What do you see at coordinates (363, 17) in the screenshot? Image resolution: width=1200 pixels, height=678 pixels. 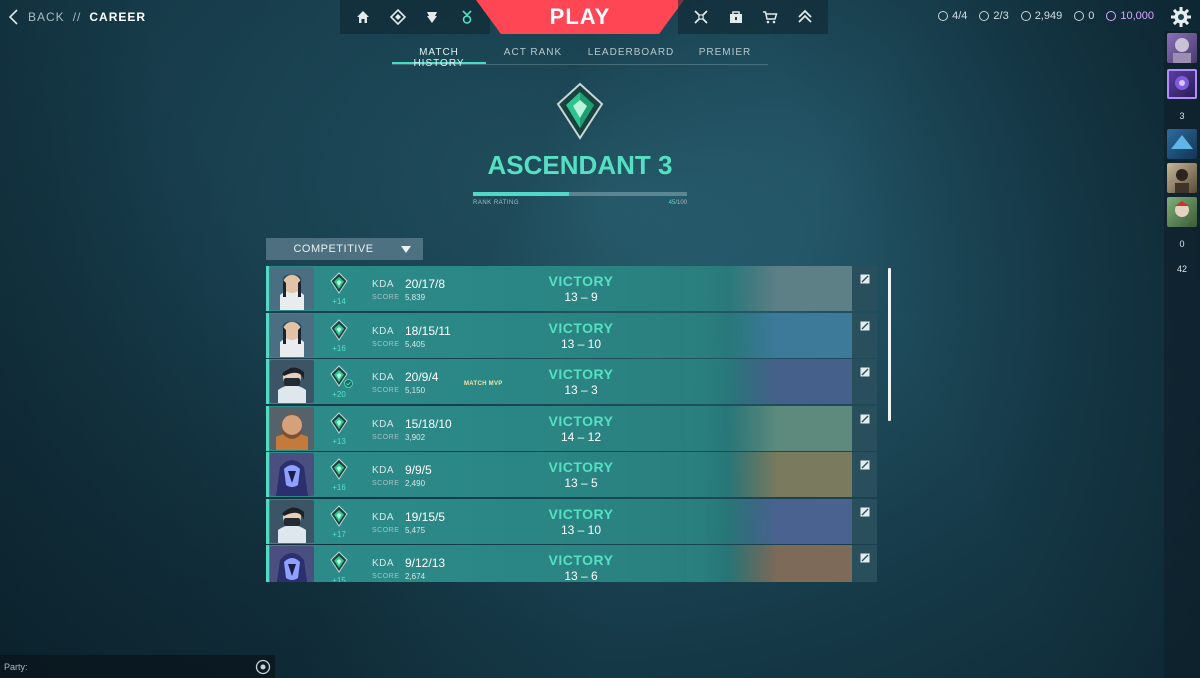 I see `home-icon` at bounding box center [363, 17].